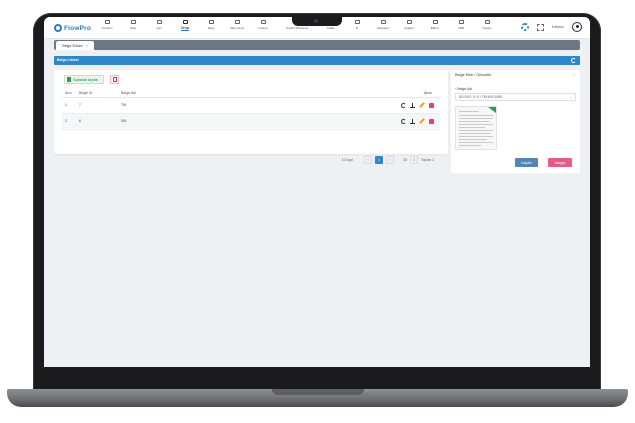 This screenshot has width=635, height=423. What do you see at coordinates (318, 392) in the screenshot?
I see `laptop-base-groove` at bounding box center [318, 392].